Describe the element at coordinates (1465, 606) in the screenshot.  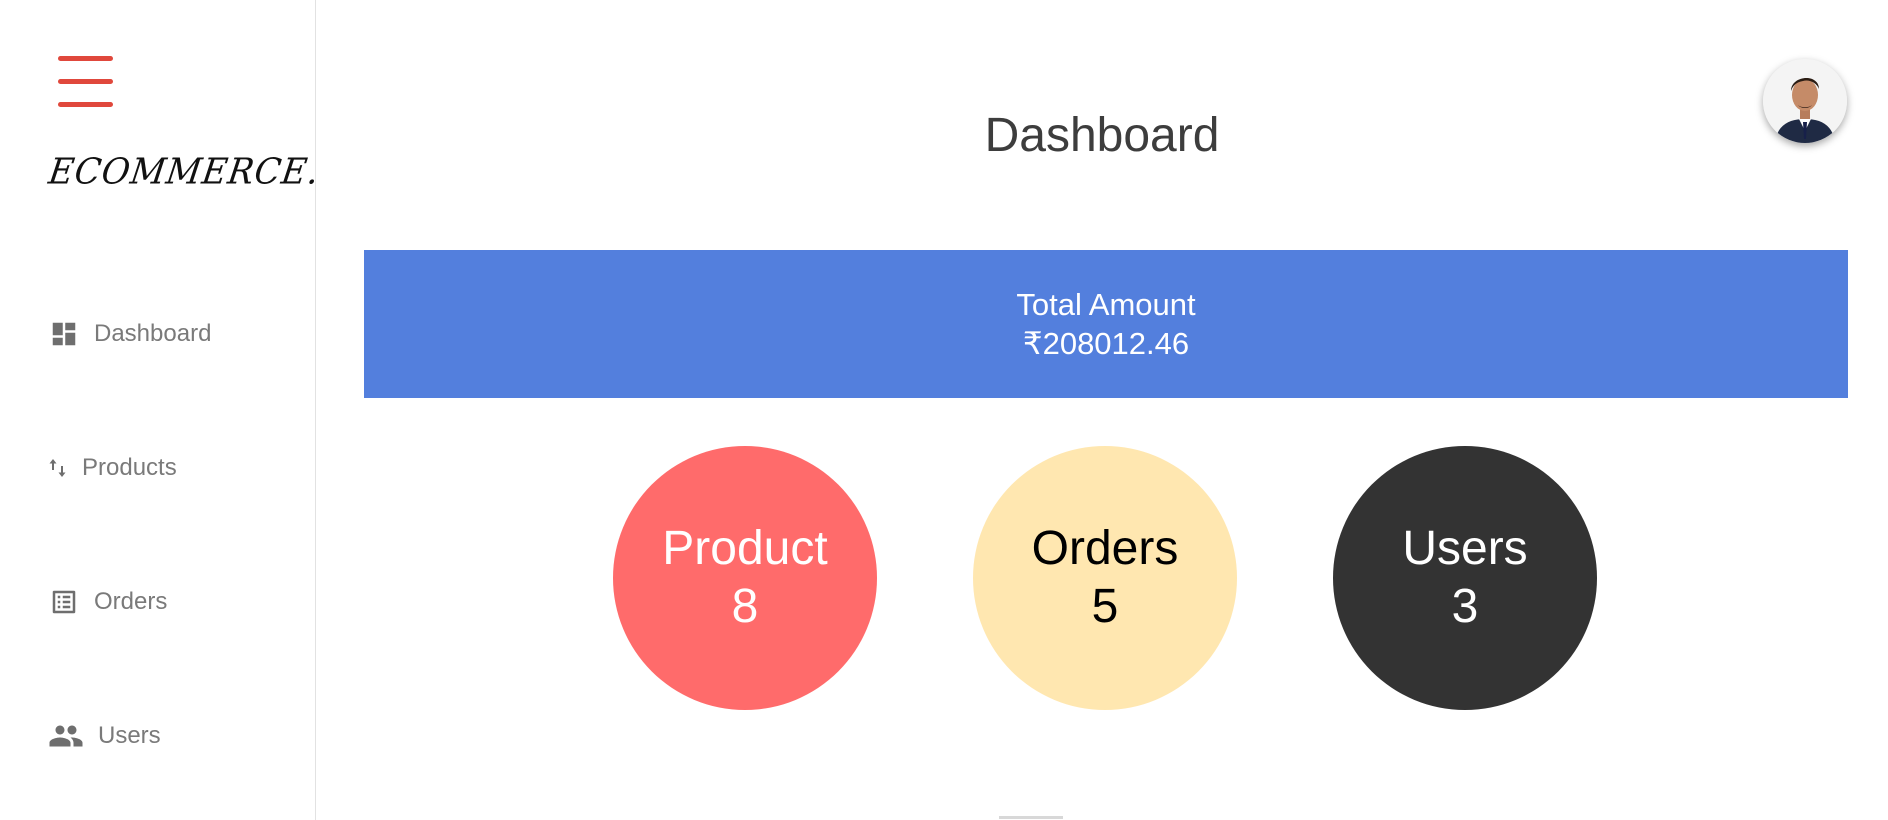
I see `stat-value: 3` at that location.